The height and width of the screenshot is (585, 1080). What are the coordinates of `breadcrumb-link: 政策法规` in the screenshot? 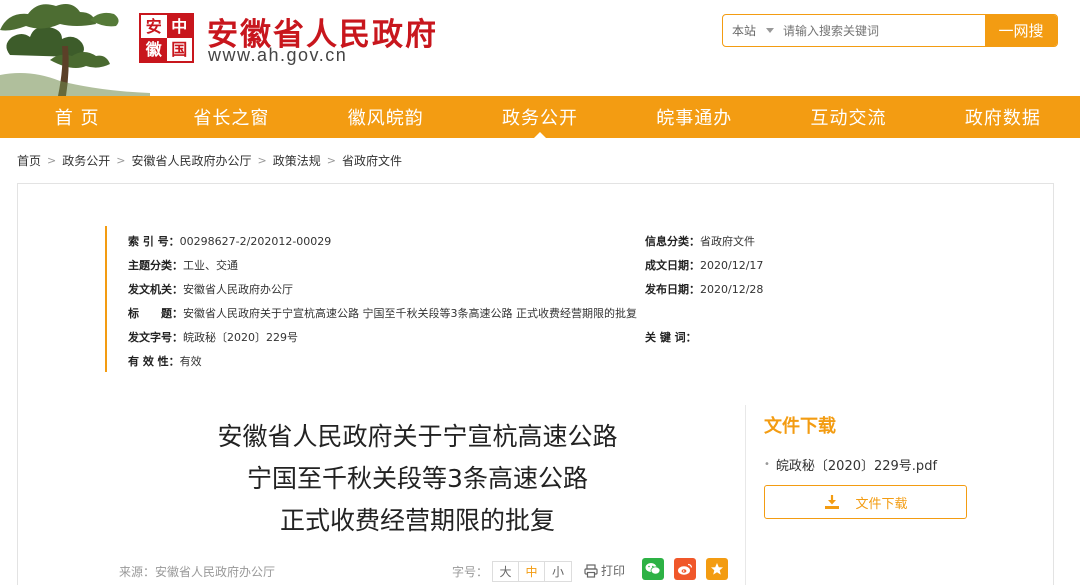 It's located at (297, 160).